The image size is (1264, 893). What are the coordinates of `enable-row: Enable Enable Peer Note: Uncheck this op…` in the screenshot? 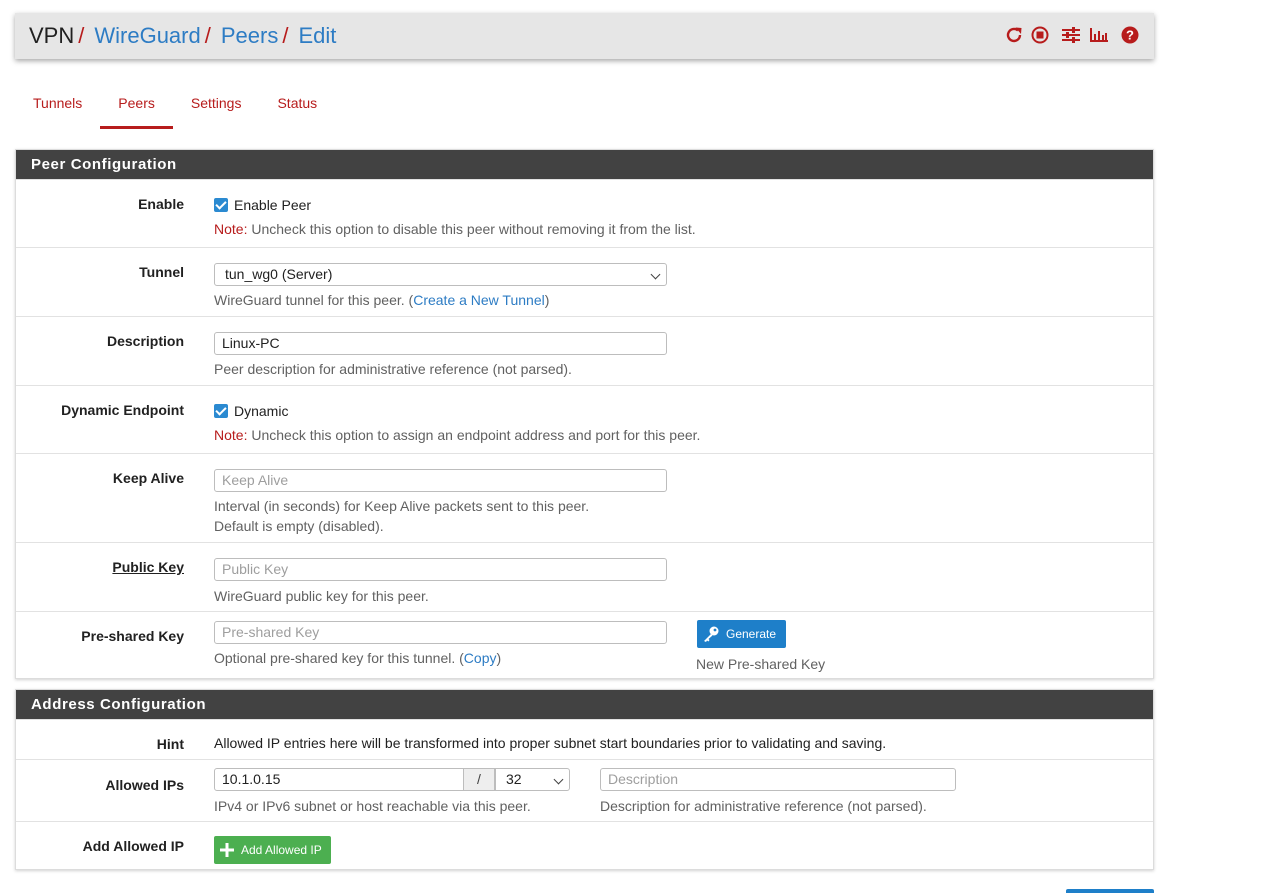 It's located at (584, 213).